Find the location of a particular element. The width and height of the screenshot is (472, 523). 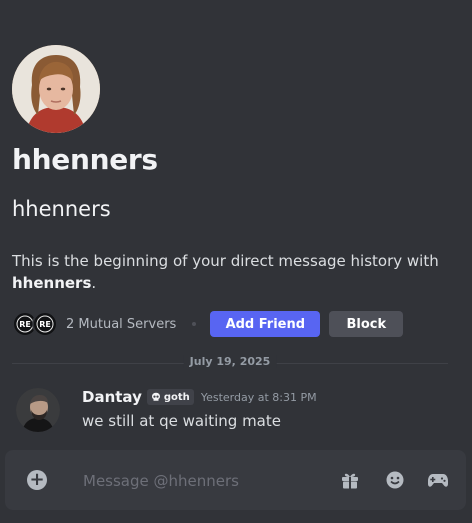

message-author: Dantay is located at coordinates (112, 397).